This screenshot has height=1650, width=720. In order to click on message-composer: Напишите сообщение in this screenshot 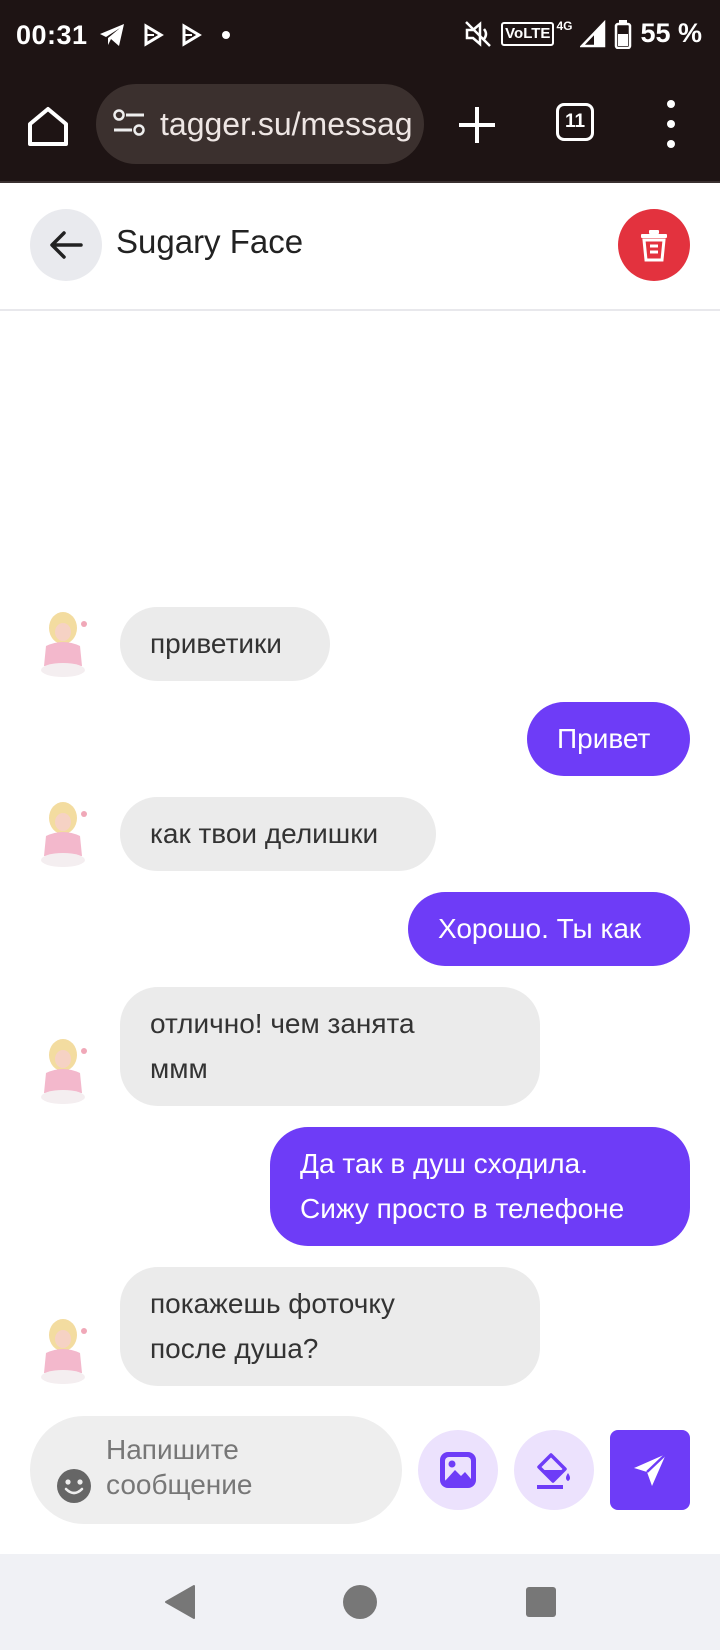, I will do `click(360, 1477)`.